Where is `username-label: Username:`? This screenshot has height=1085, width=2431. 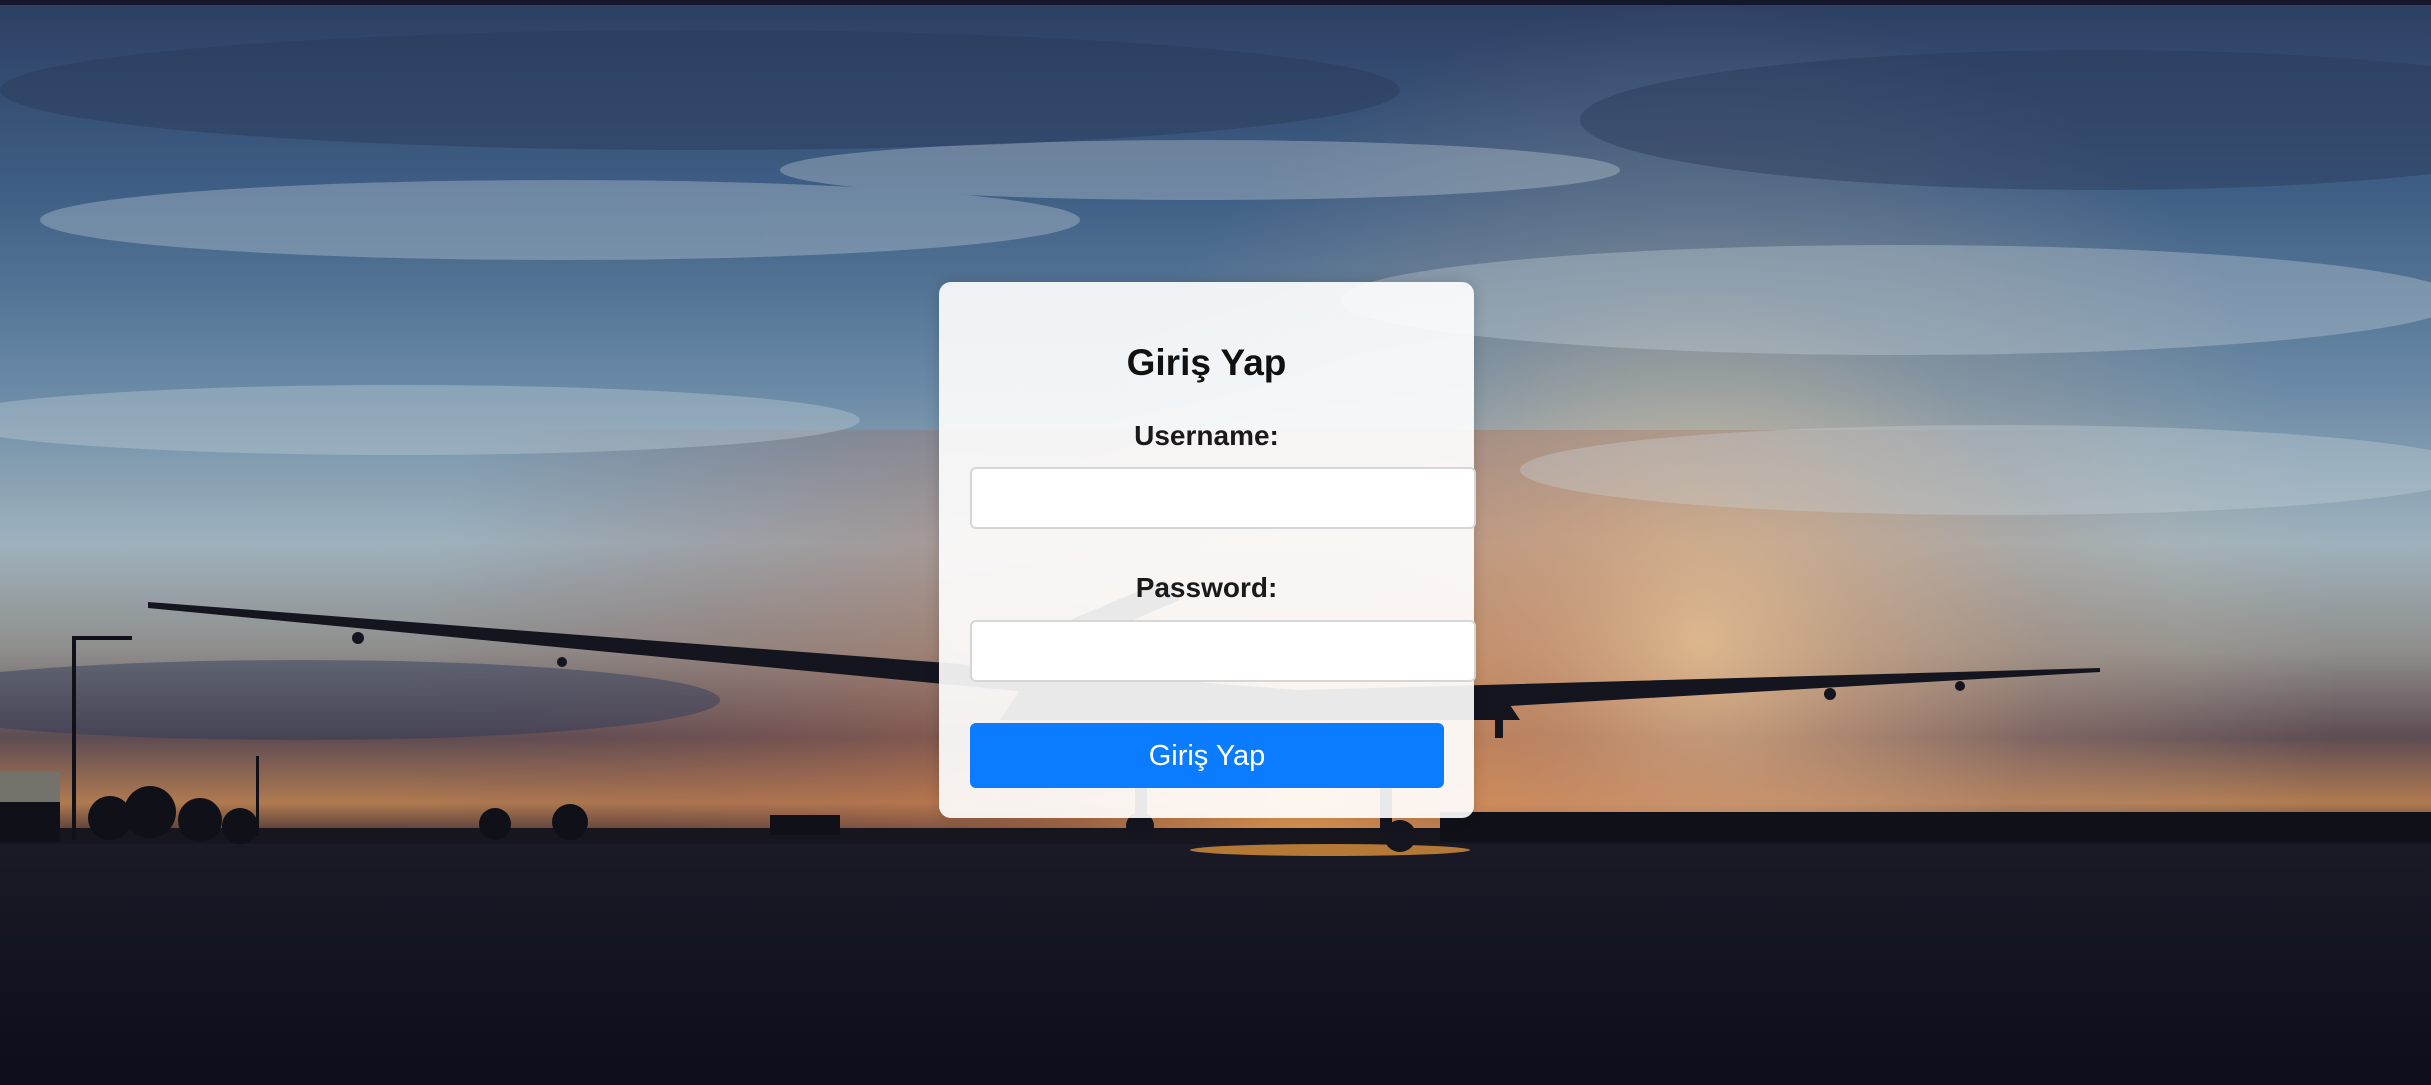
username-label: Username: is located at coordinates (1206, 435).